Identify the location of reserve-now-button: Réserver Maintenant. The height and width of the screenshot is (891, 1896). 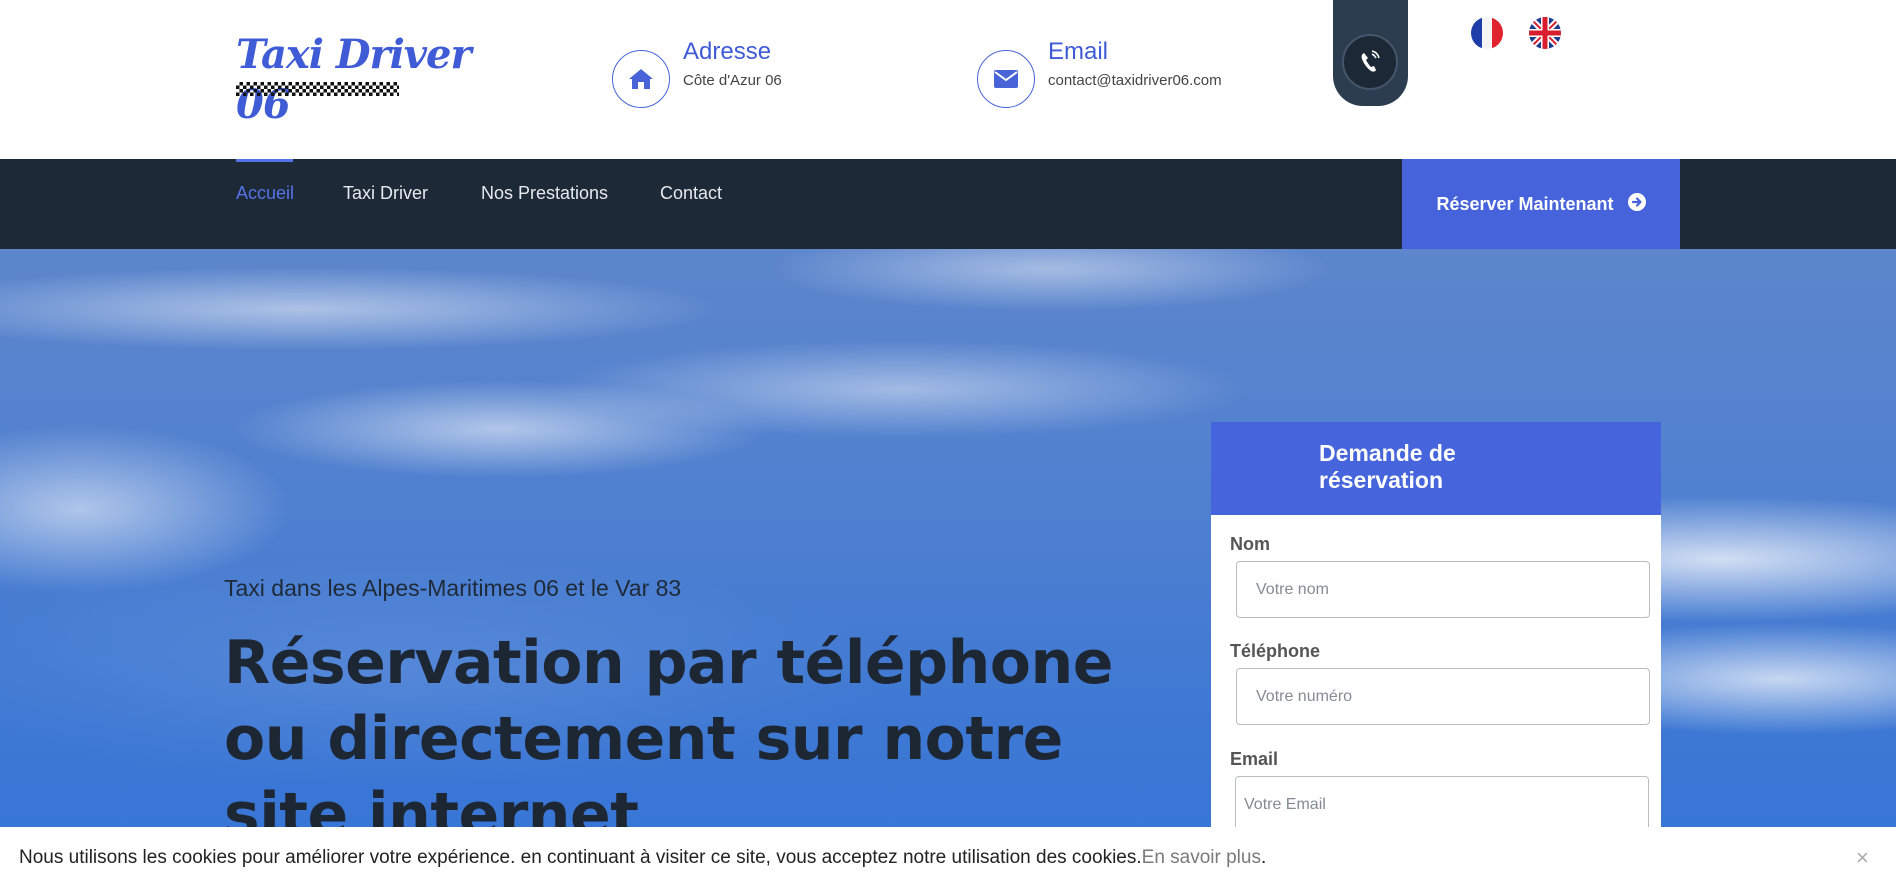
(1541, 204).